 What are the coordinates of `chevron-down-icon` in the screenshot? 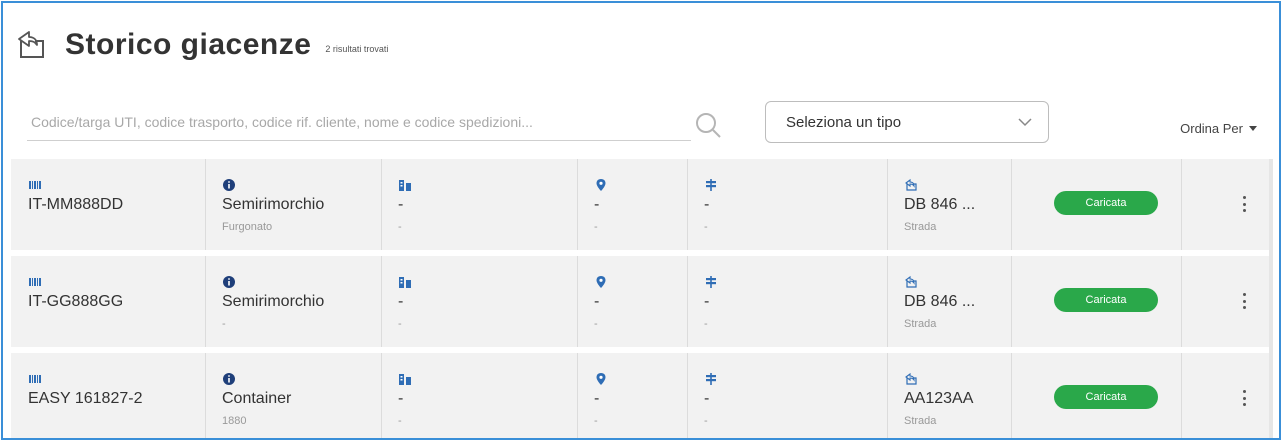 It's located at (1025, 122).